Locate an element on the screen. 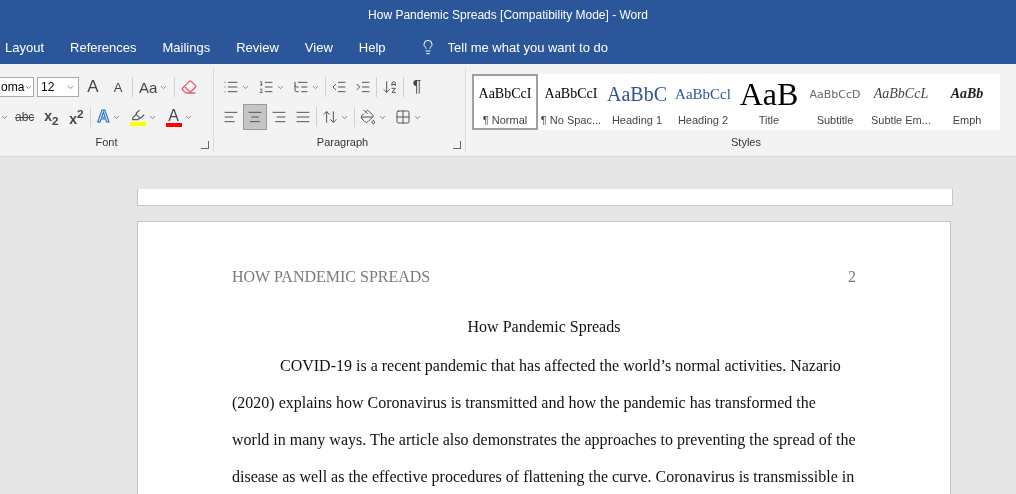  ribbon-tab: Help is located at coordinates (378, 47).